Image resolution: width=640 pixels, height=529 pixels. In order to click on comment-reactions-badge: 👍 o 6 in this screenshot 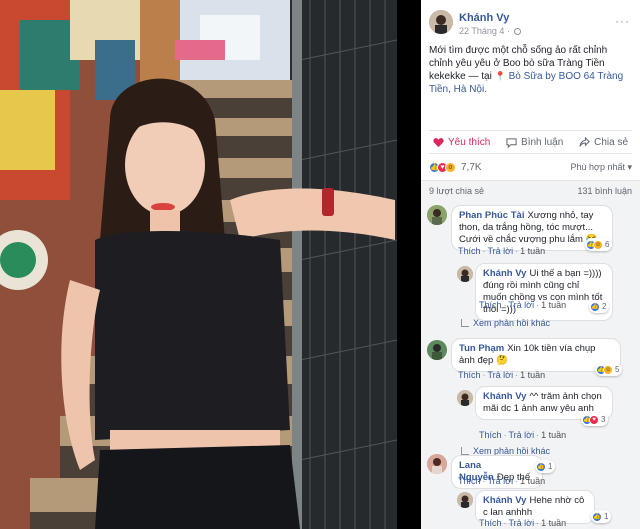, I will do `click(599, 244)`.